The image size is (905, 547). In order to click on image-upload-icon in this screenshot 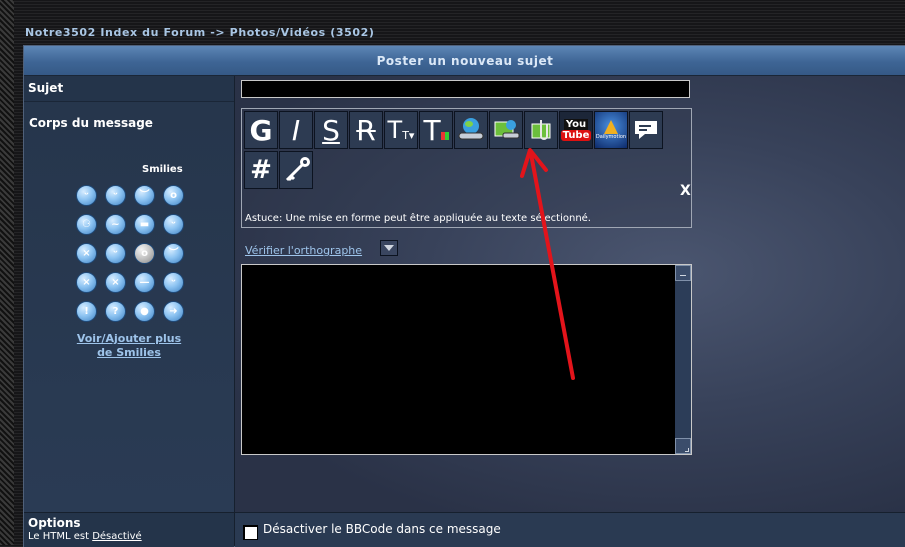, I will do `click(507, 129)`.